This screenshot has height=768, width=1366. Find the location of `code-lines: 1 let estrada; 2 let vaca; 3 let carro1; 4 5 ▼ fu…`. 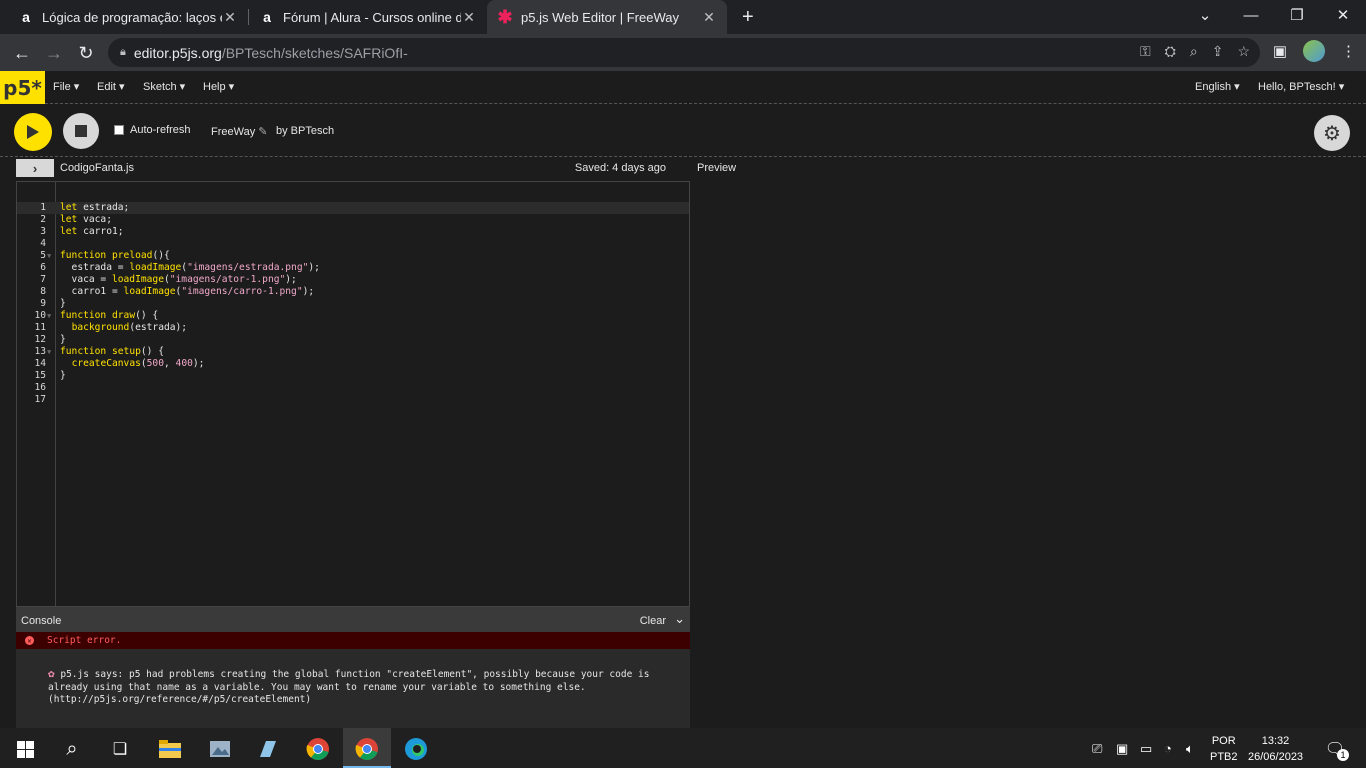

code-lines: 1 let estrada; 2 let vaca; 3 let carro1; 4 5 ▼ fu… is located at coordinates (353, 304).